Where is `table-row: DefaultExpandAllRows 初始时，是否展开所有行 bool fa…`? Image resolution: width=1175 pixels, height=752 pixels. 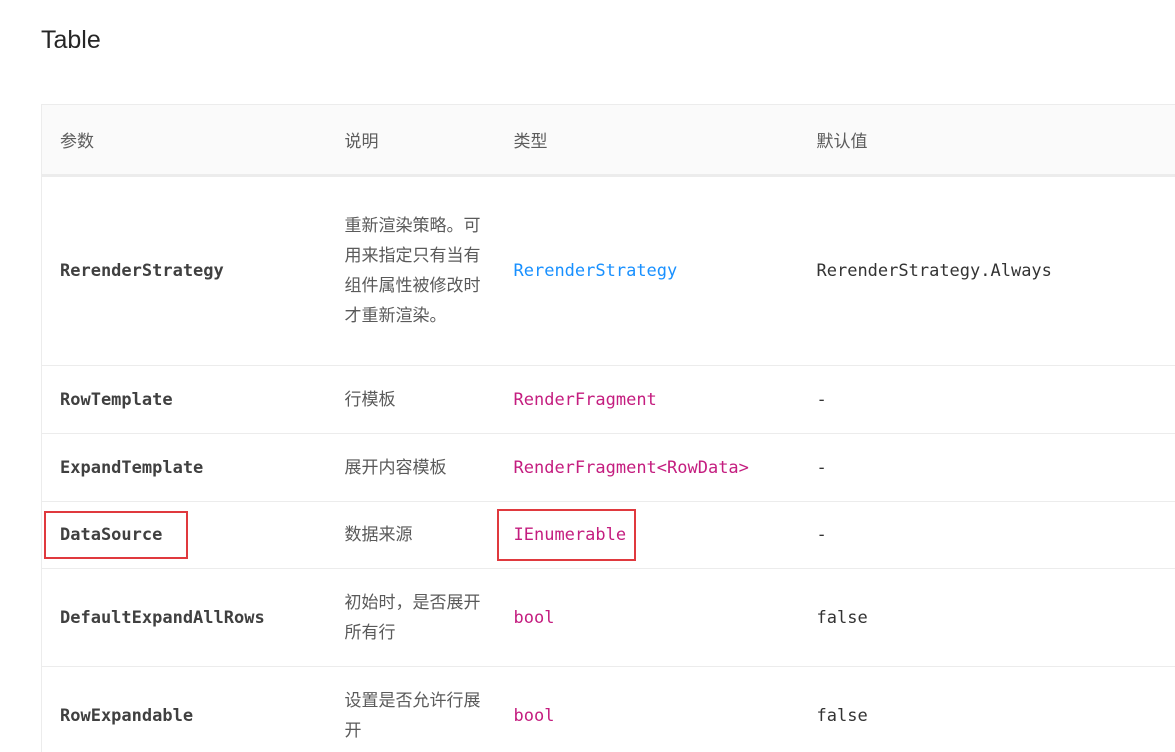
table-row: DefaultExpandAllRows 初始时，是否展开所有行 bool fa… is located at coordinates (608, 617).